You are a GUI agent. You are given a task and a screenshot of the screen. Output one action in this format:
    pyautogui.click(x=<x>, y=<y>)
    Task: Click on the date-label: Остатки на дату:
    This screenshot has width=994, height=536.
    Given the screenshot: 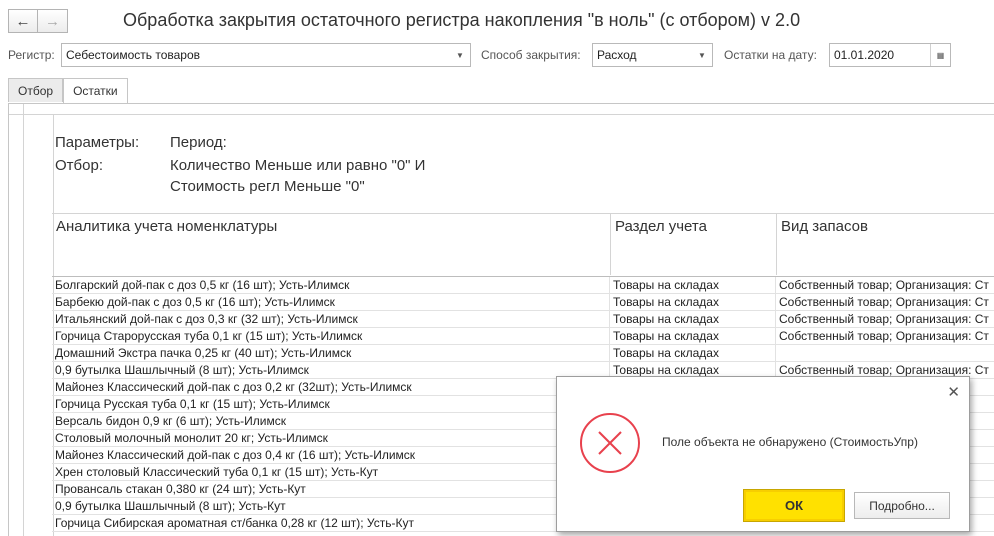 What is the action you would take?
    pyautogui.click(x=770, y=55)
    